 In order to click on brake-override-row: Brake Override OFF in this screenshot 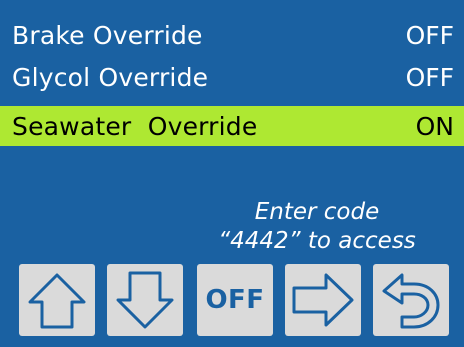, I will do `click(232, 35)`.